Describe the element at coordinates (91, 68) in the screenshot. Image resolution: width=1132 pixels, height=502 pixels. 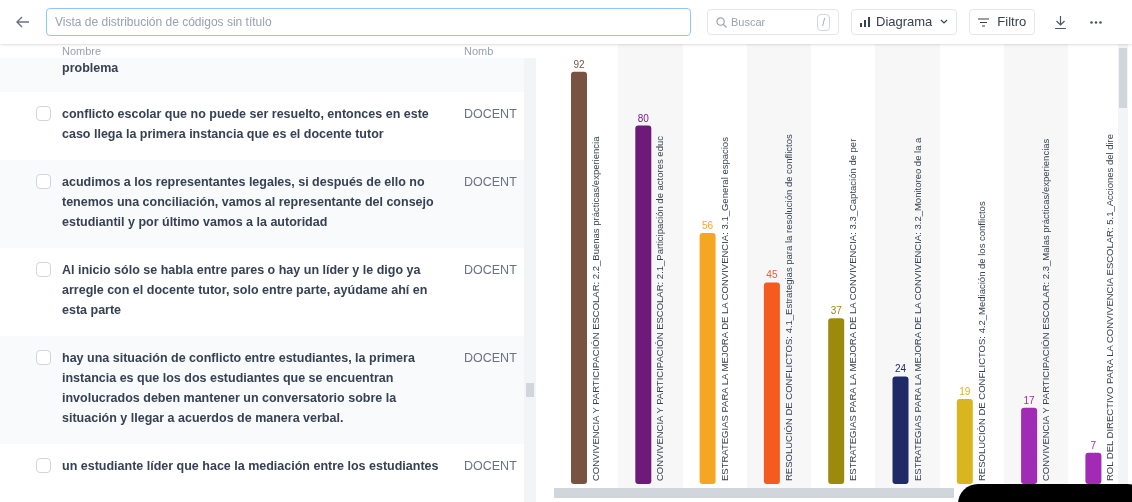
I see `quotation-text: problema` at that location.